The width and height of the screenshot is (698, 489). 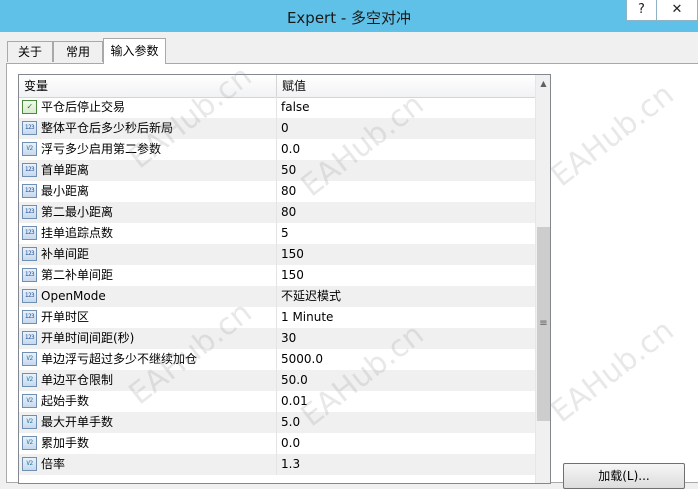 I want to click on window-title: Expert - 多空对冲, so click(x=349, y=18).